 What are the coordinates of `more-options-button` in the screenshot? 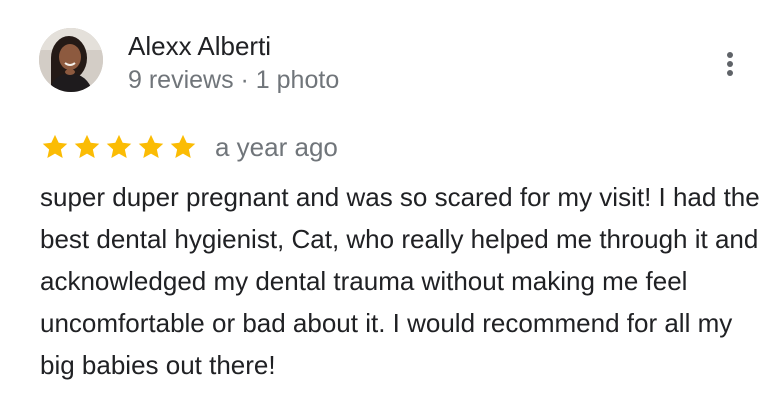 It's located at (730, 64).